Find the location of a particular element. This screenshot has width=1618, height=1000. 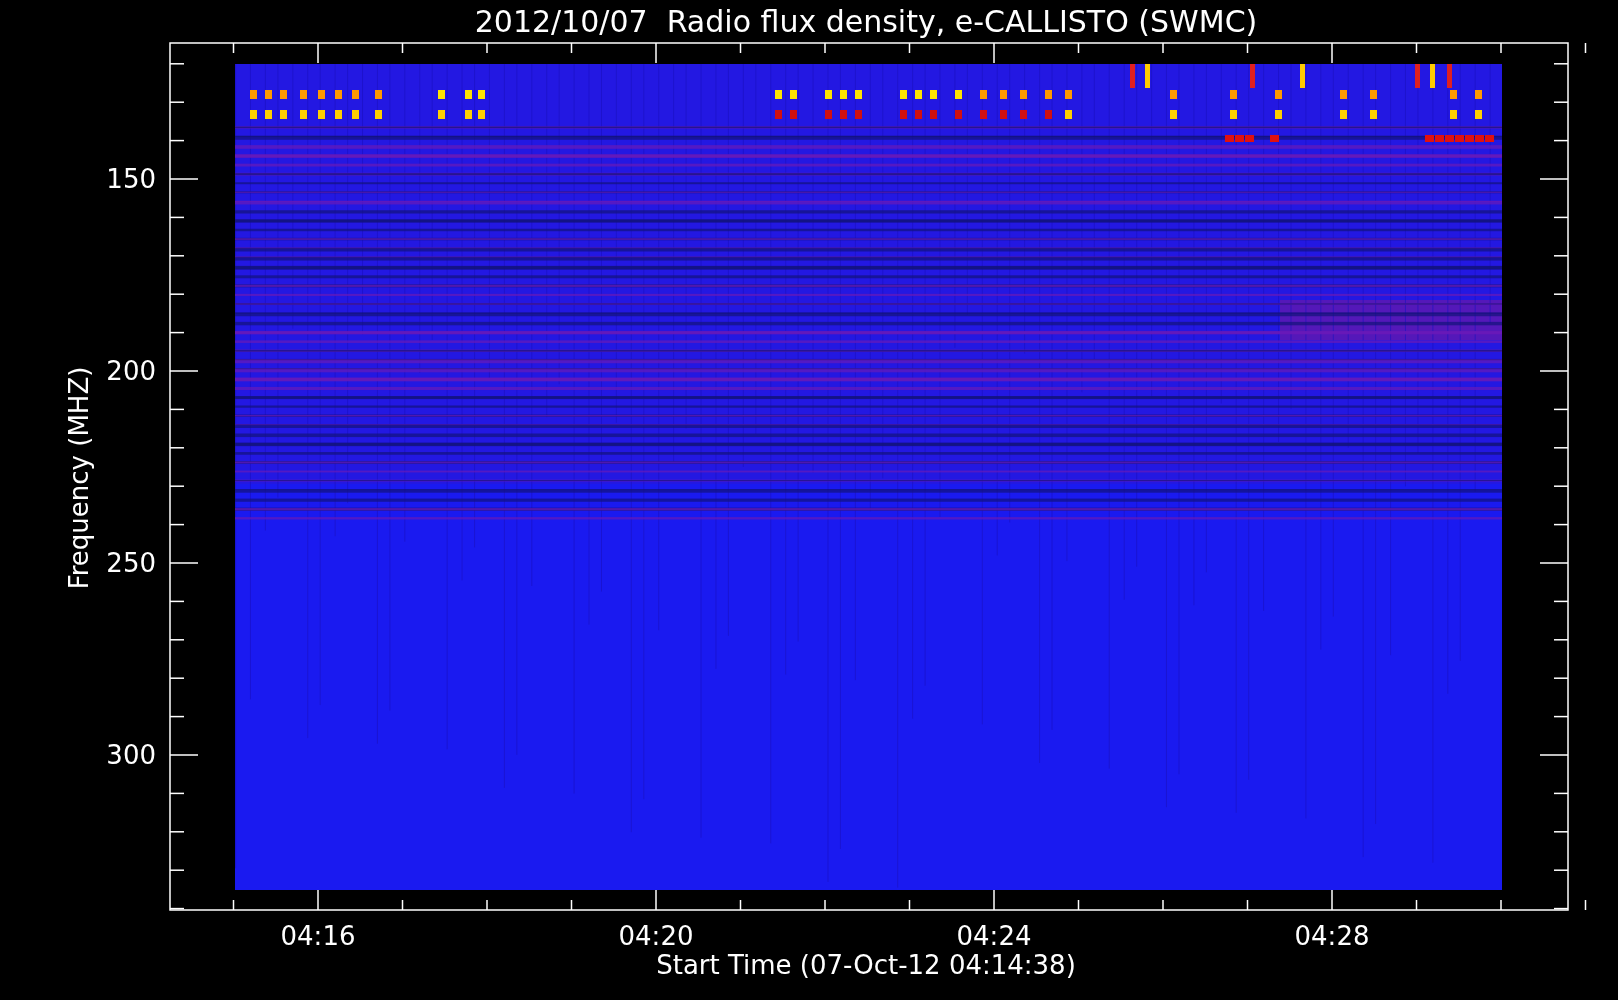

x-tick-label: 04:24 is located at coordinates (994, 936).